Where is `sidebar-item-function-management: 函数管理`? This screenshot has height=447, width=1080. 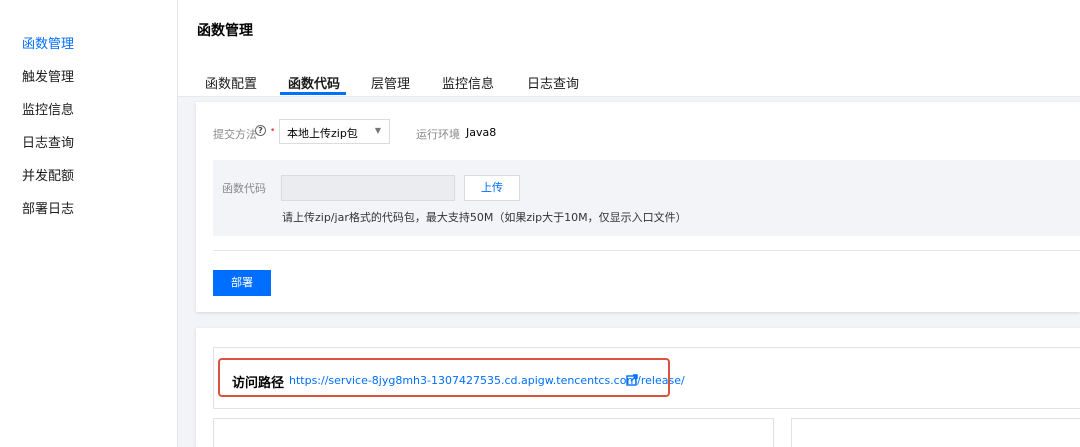 sidebar-item-function-management: 函数管理 is located at coordinates (48, 42).